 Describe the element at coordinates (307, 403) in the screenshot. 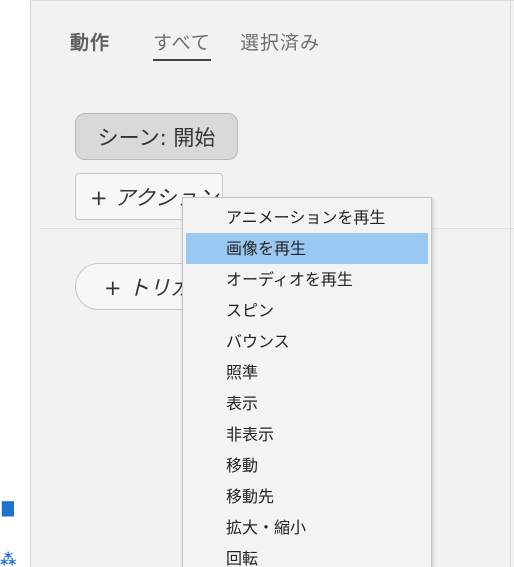

I see `menu-item-show: 表示` at that location.